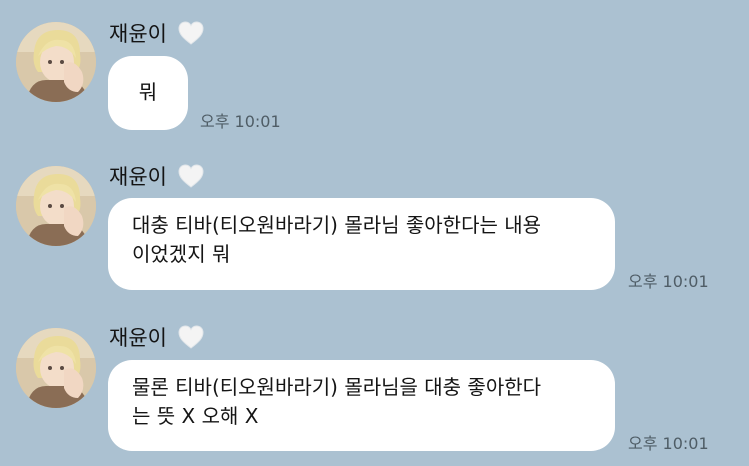 This screenshot has width=749, height=466. Describe the element at coordinates (337, 387) in the screenshot. I see `message-text-line: 물론 티바(티오원바라기) 몰라님을 대충 좋아한다` at that location.